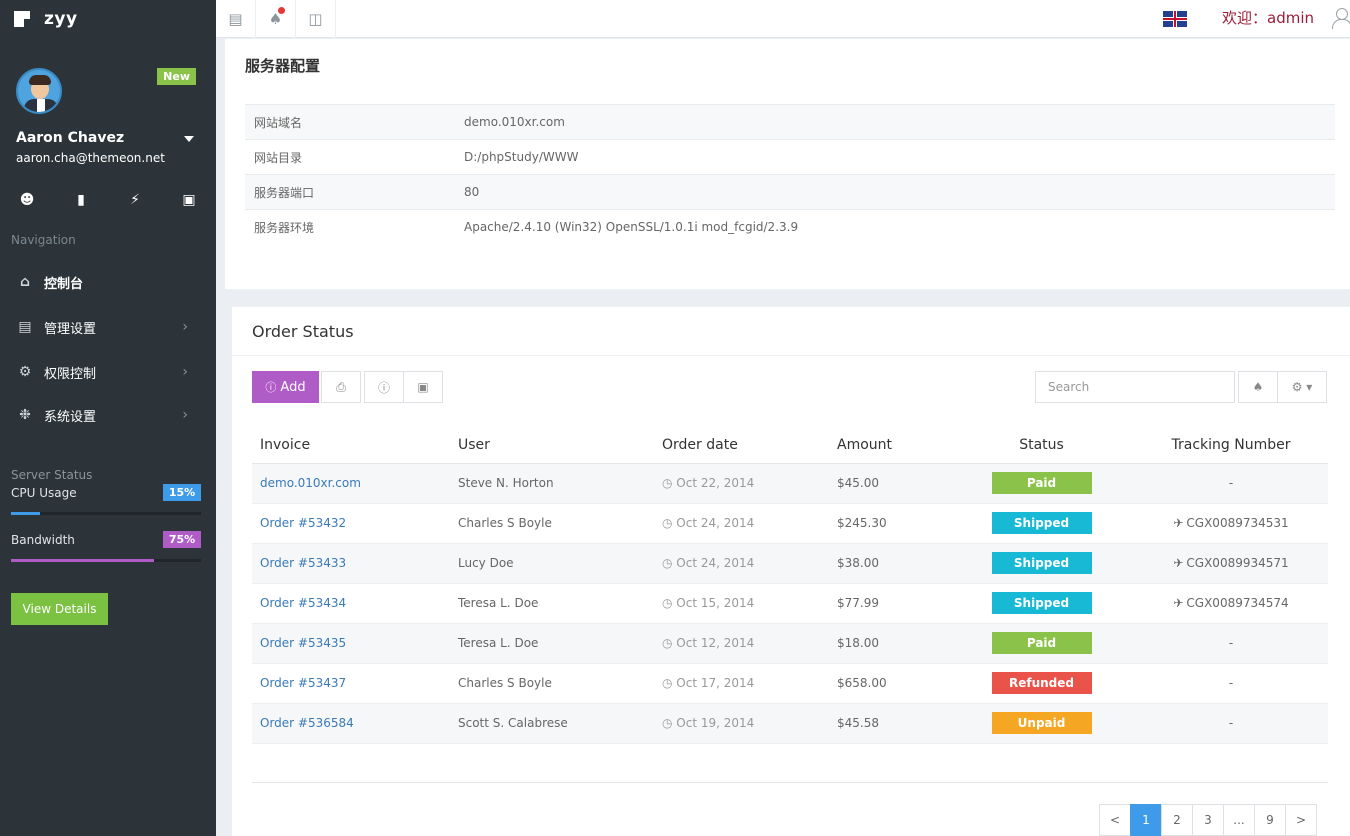 The height and width of the screenshot is (836, 1350). I want to click on page-button: 2, so click(1177, 820).